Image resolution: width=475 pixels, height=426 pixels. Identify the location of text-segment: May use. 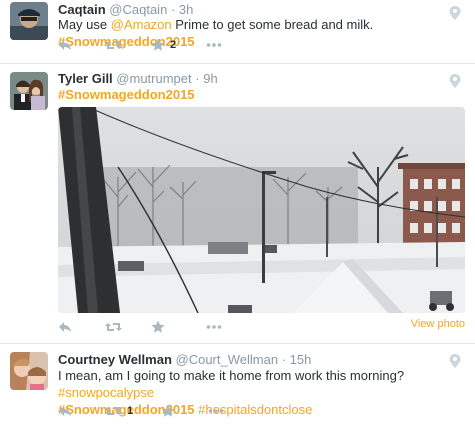
(84, 24).